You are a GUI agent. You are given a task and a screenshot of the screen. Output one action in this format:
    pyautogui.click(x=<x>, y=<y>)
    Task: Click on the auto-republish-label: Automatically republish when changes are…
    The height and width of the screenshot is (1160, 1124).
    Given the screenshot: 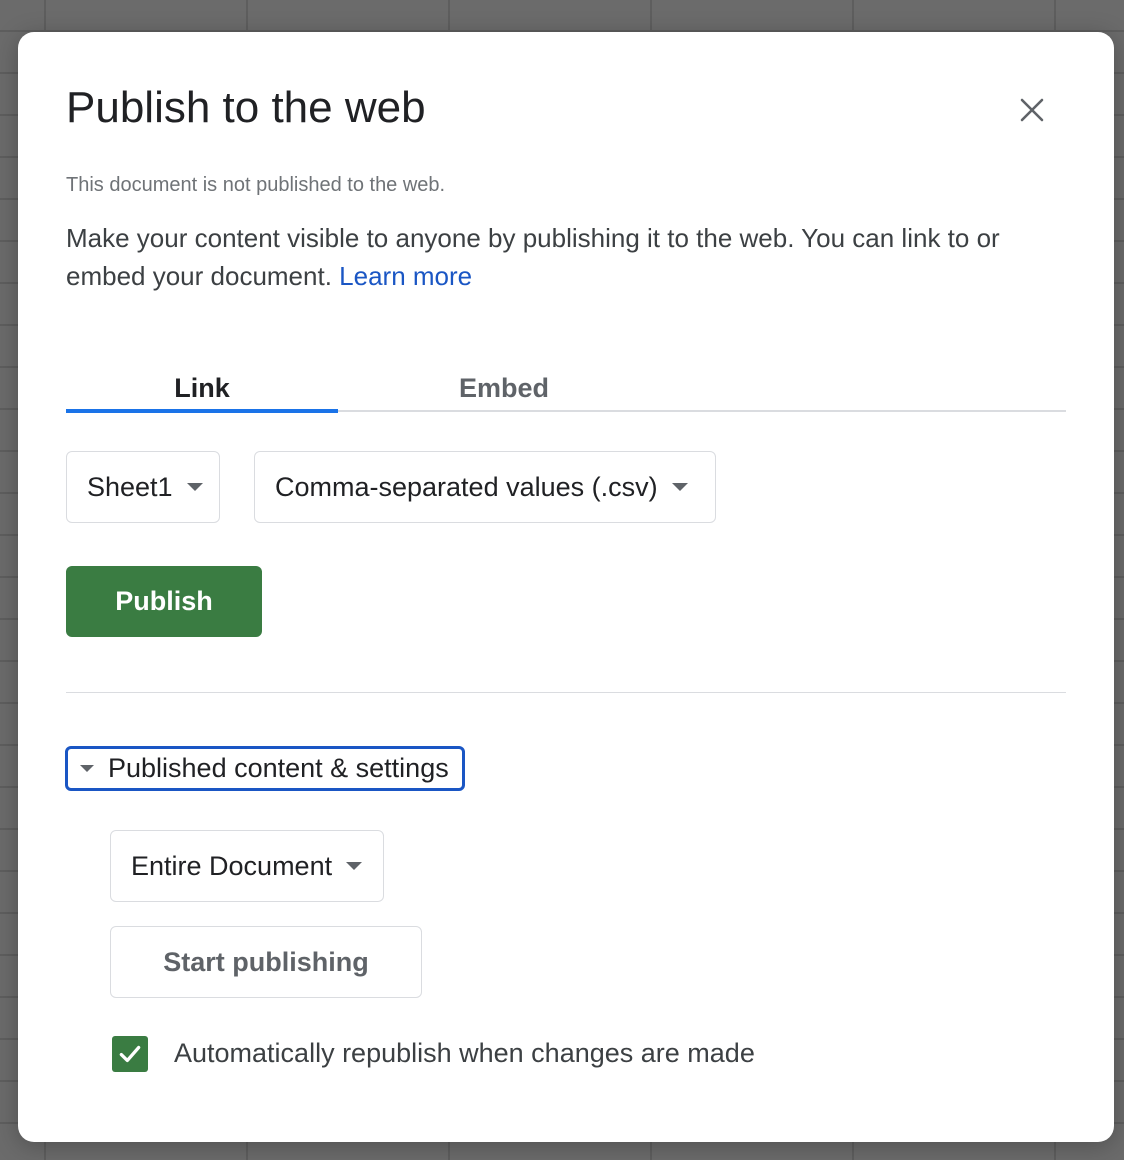 What is the action you would take?
    pyautogui.click(x=464, y=1053)
    